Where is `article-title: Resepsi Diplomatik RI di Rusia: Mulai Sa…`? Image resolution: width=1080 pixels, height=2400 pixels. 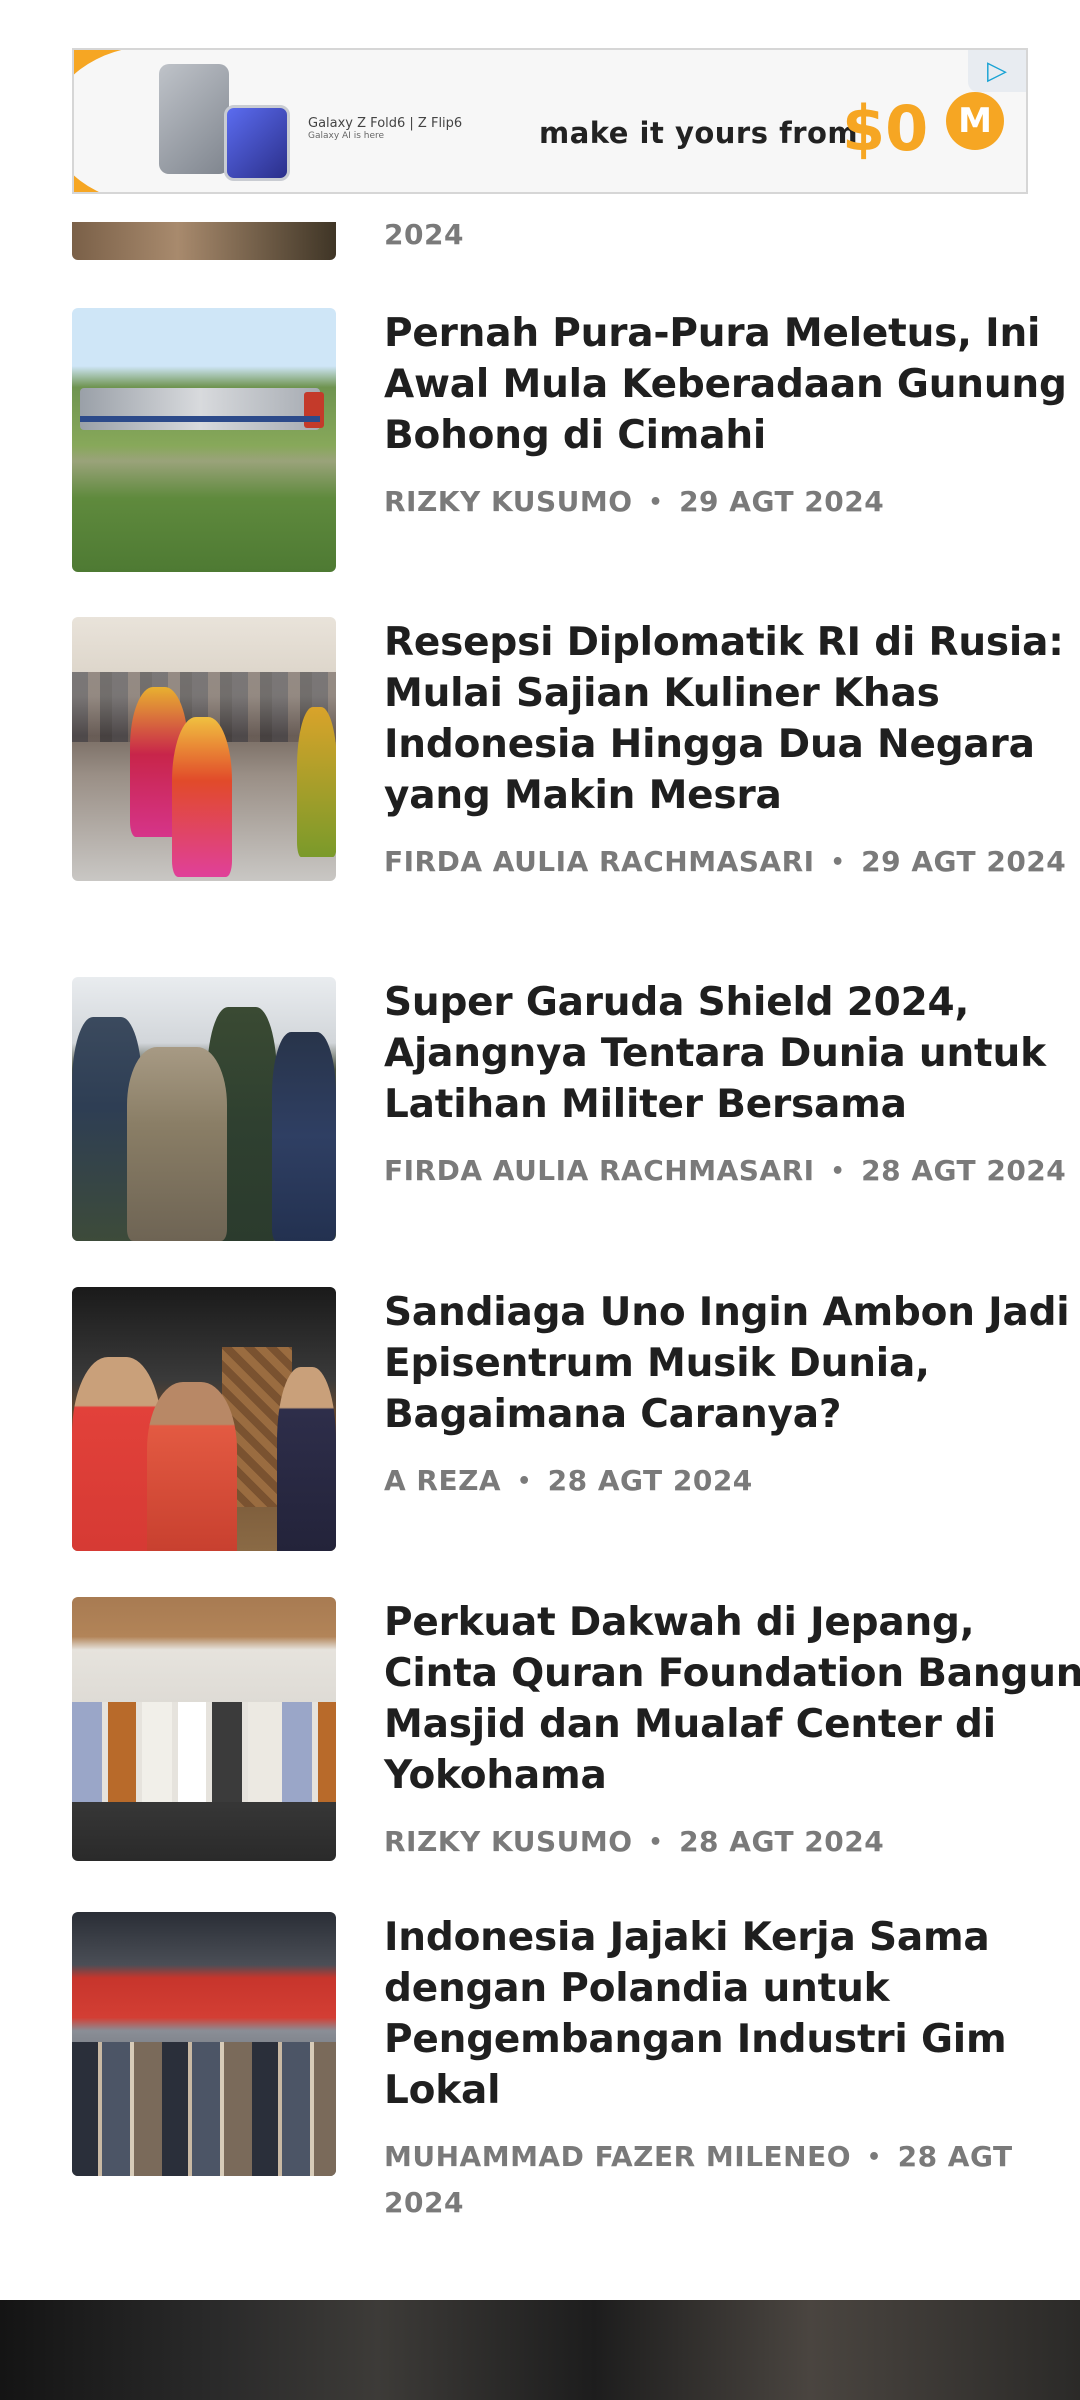
article-title: Resepsi Diplomatik RI di Rusia: Mulai Sa… is located at coordinates (732, 719).